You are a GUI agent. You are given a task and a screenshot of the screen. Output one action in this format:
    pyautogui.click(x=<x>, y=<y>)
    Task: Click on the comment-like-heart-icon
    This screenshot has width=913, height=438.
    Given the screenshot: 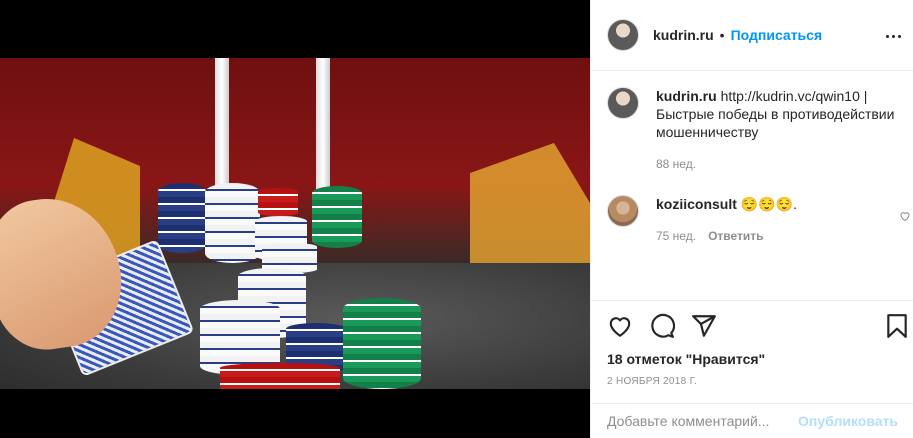 What is the action you would take?
    pyautogui.click(x=905, y=216)
    